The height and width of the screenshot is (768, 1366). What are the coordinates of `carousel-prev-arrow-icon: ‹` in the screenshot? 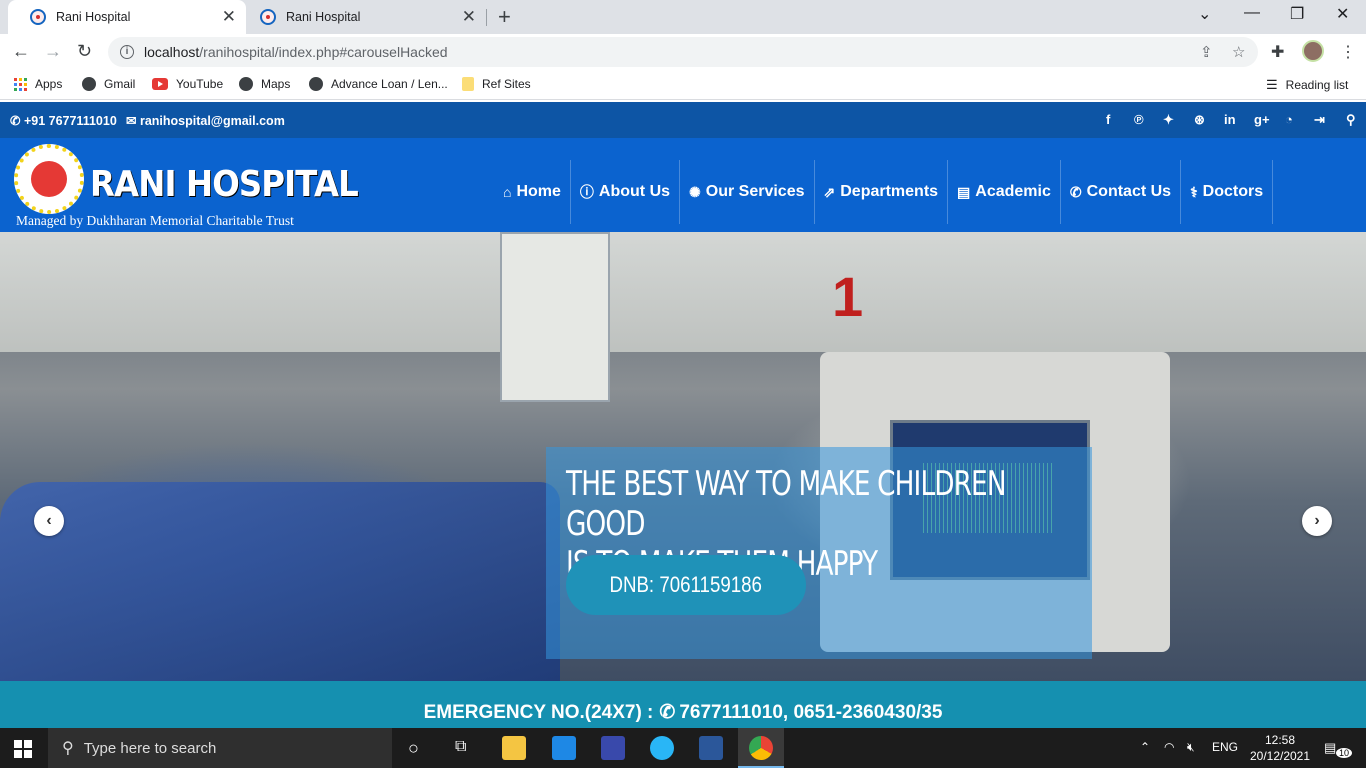 It's located at (49, 521).